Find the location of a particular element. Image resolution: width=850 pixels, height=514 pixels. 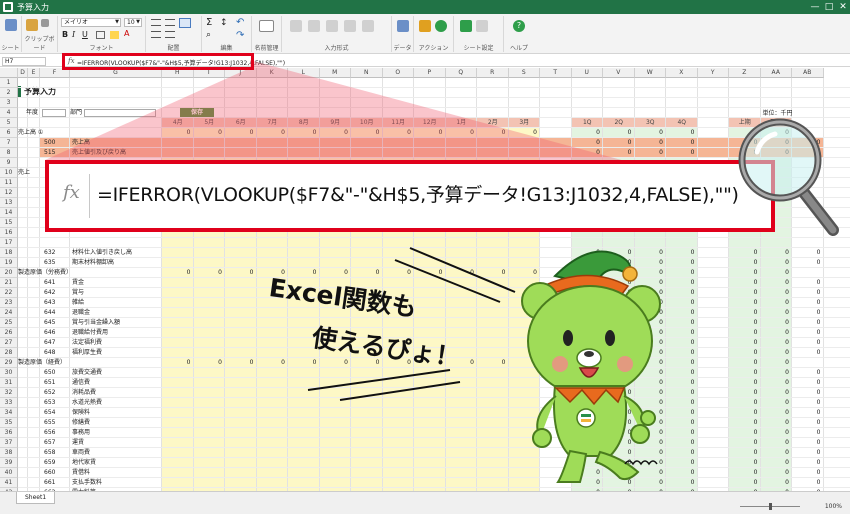

row-header: 31 is located at coordinates (9, 383).